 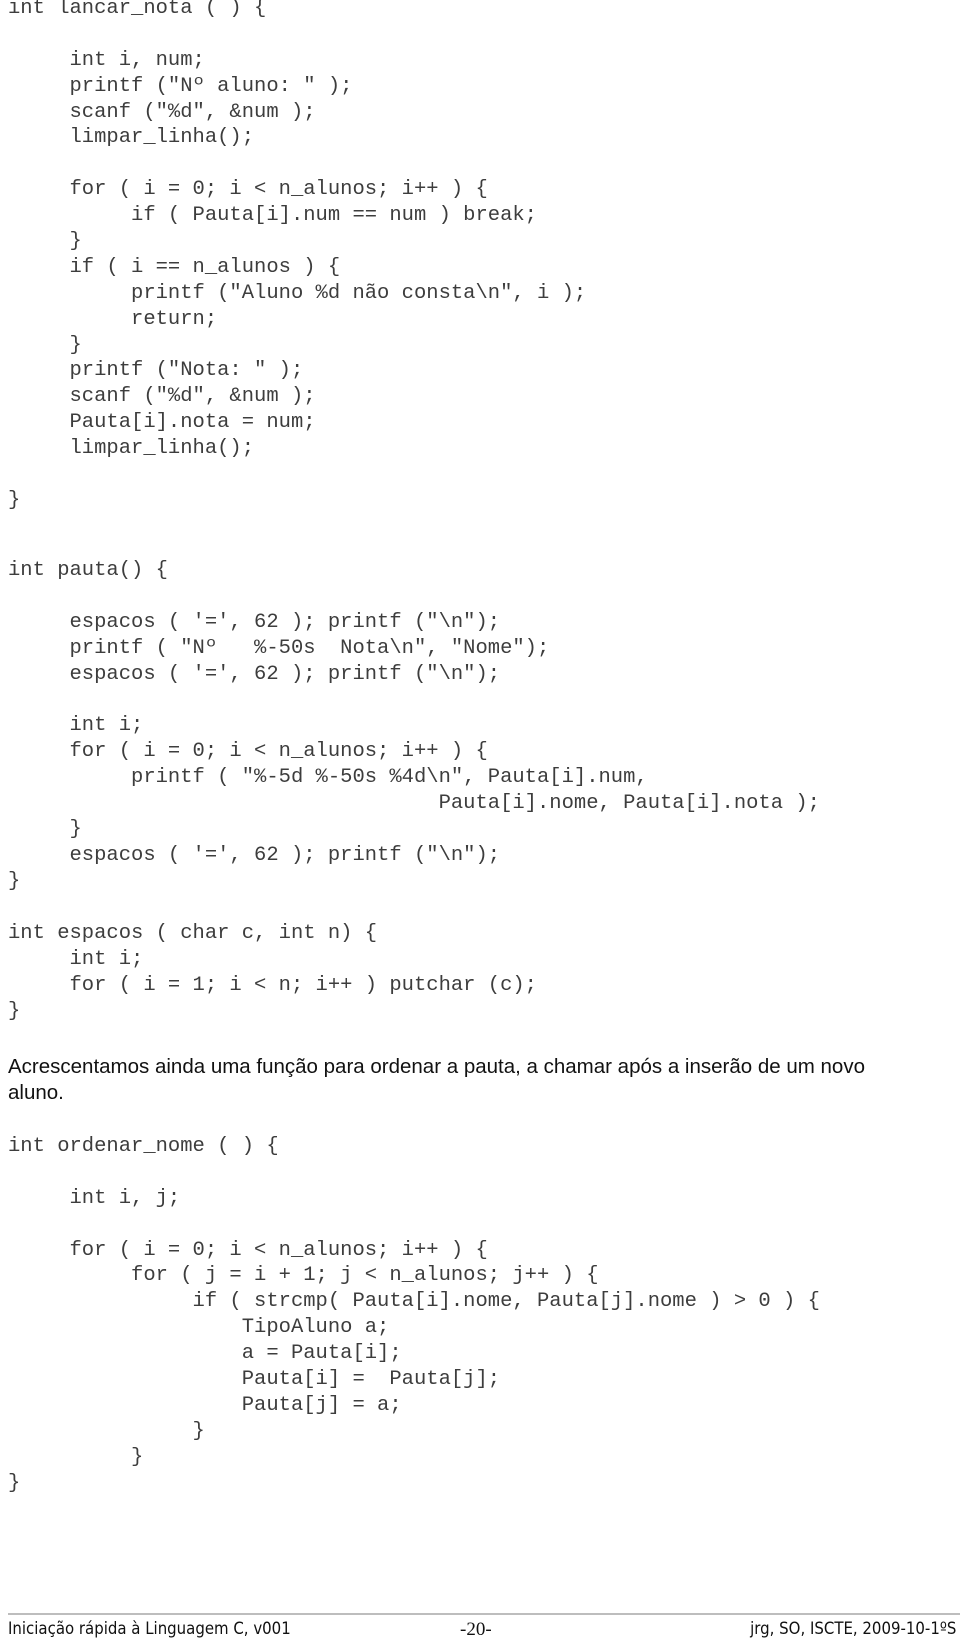 I want to click on footer-page-number: -20-, so click(x=476, y=1629).